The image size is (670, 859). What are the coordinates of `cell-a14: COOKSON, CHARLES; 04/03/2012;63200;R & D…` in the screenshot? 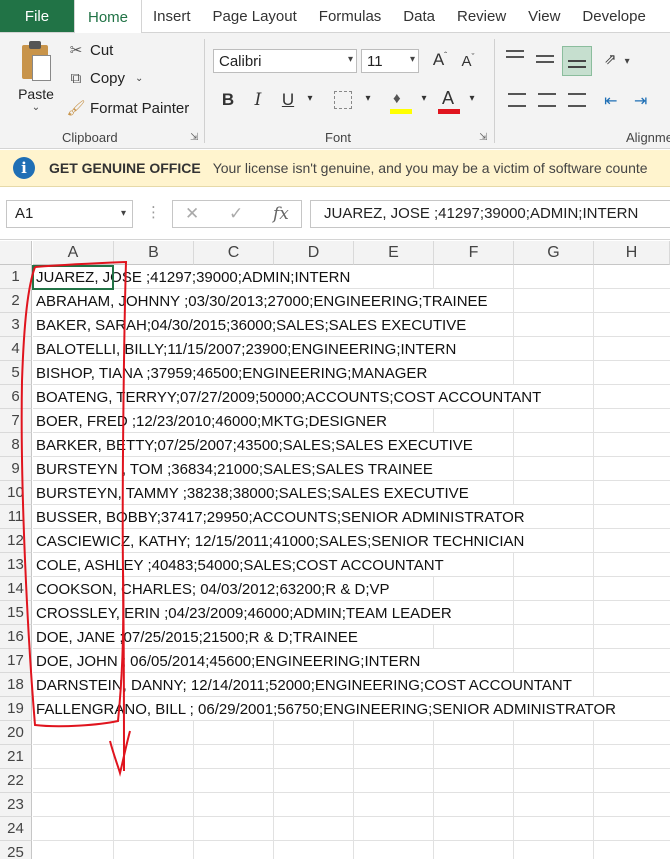 It's located at (213, 589).